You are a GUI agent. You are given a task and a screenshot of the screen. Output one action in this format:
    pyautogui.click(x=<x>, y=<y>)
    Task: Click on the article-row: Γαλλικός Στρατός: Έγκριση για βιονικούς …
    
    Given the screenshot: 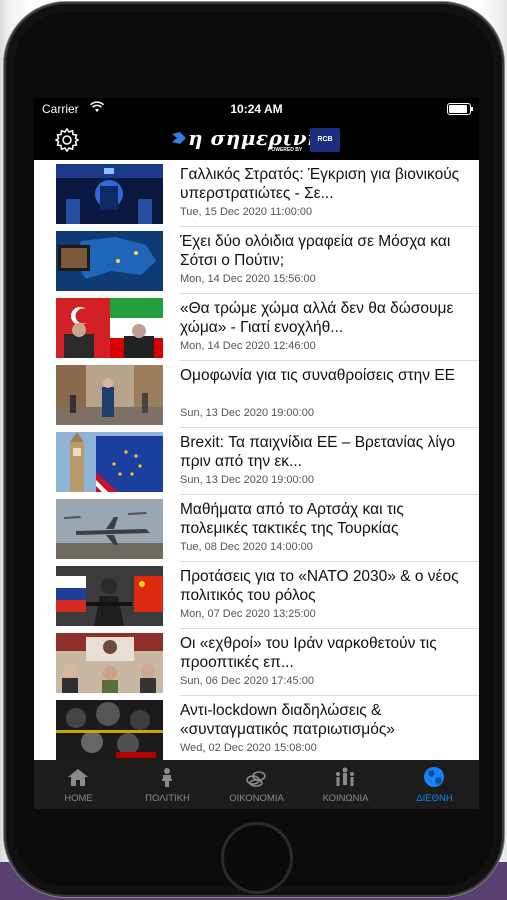 What is the action you would take?
    pyautogui.click(x=256, y=193)
    